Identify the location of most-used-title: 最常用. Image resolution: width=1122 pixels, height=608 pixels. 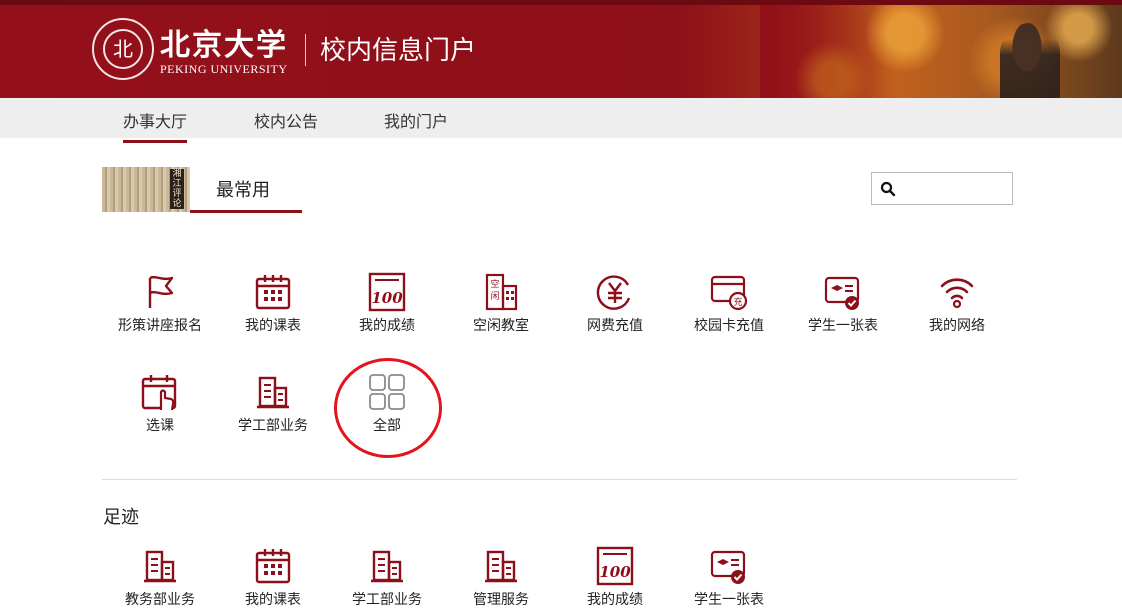
(243, 190).